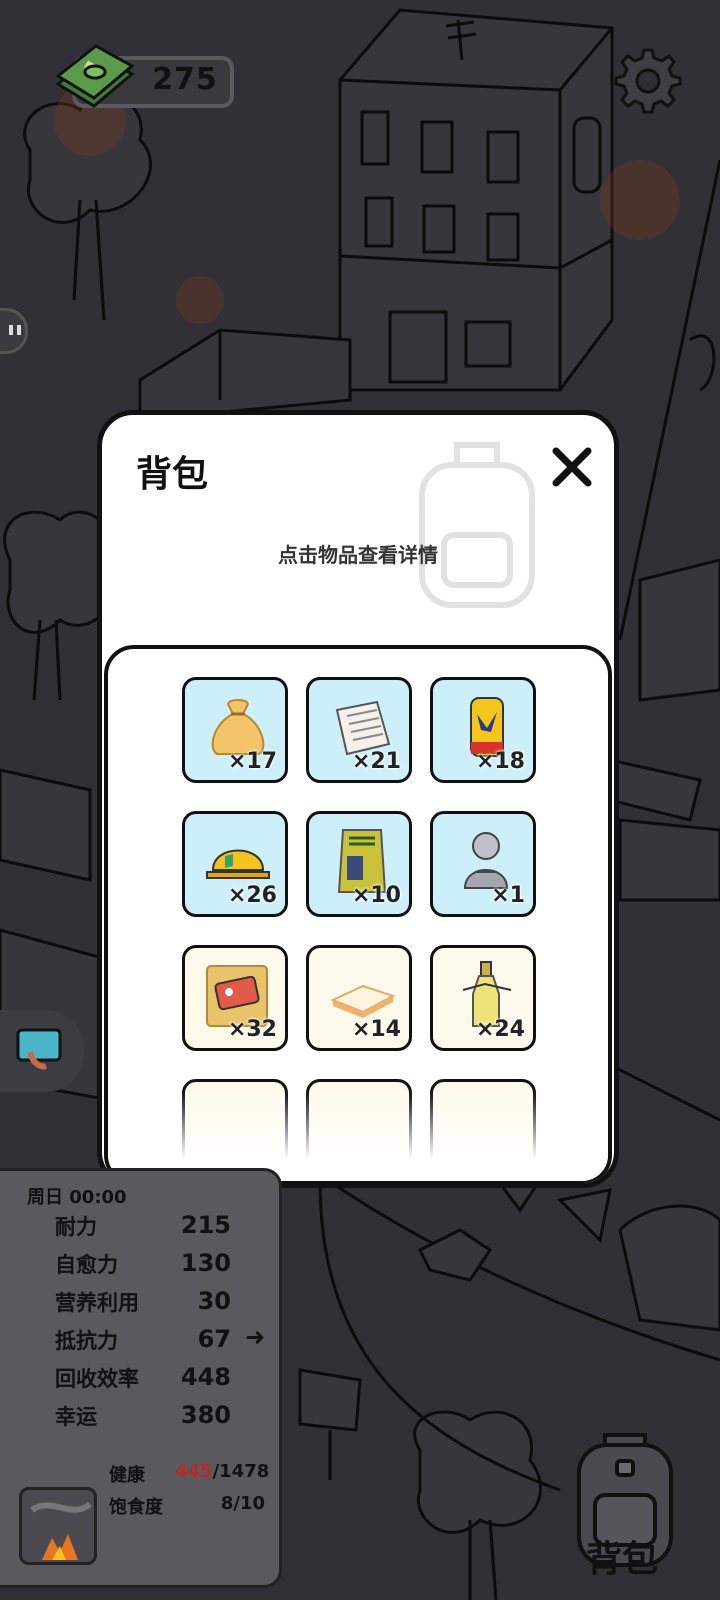 The height and width of the screenshot is (1600, 720). Describe the element at coordinates (205, 1415) in the screenshot. I see `stat-value: 380` at that location.